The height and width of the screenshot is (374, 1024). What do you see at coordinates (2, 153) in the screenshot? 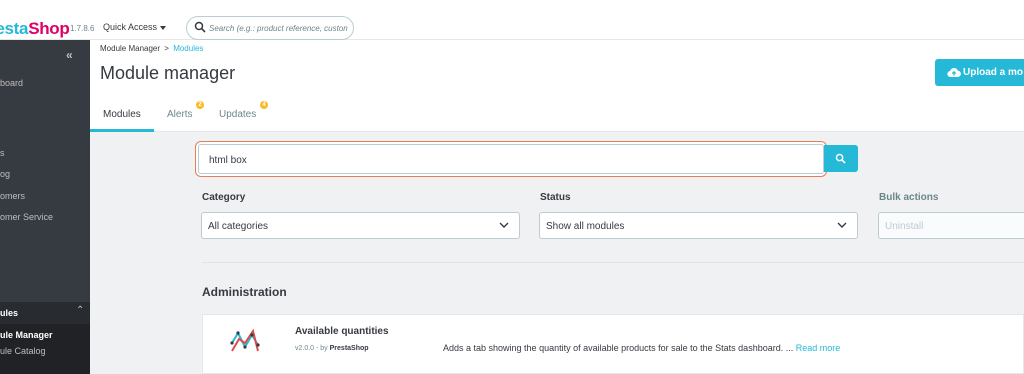
I see `sidebar-item-orders: s` at bounding box center [2, 153].